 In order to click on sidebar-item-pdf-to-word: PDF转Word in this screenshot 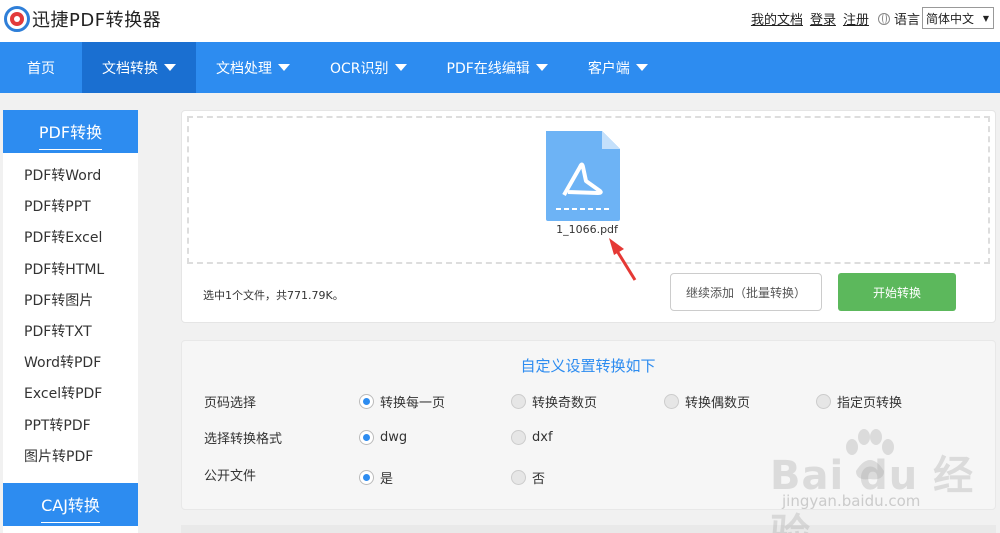, I will do `click(70, 176)`.